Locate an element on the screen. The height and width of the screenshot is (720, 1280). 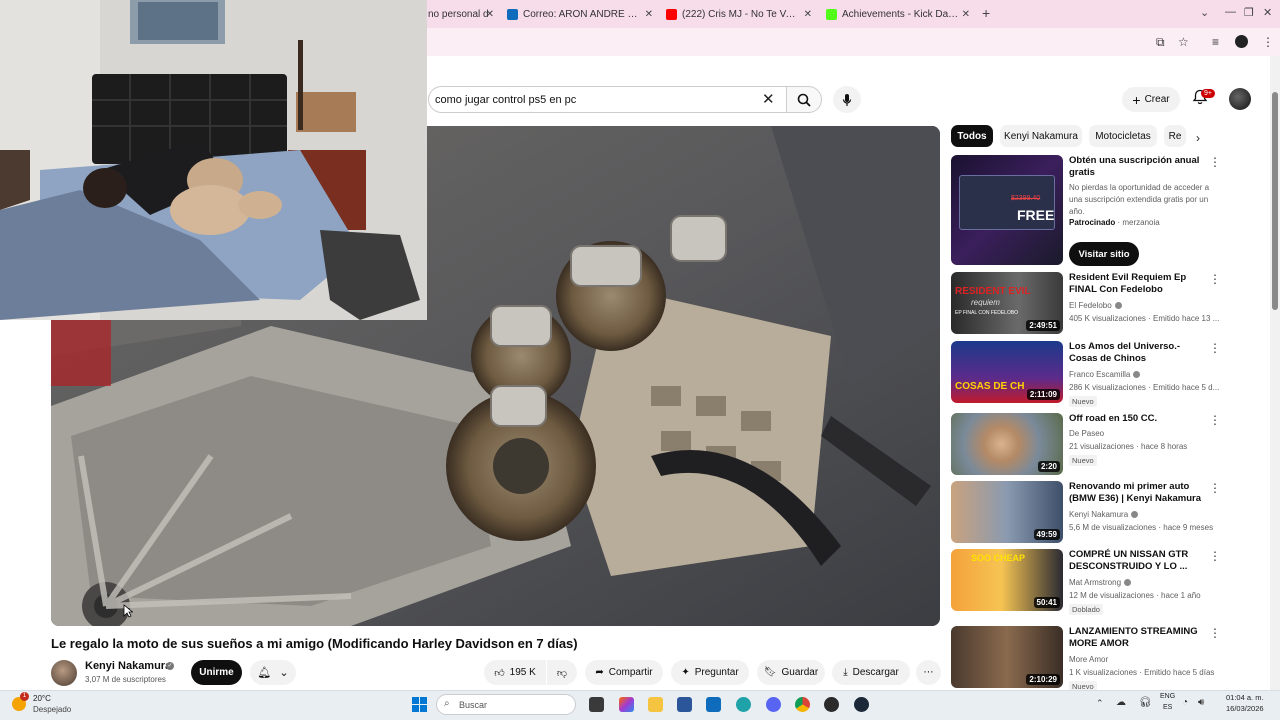
taskbar-search: ⌕ Buscar is located at coordinates (506, 704).